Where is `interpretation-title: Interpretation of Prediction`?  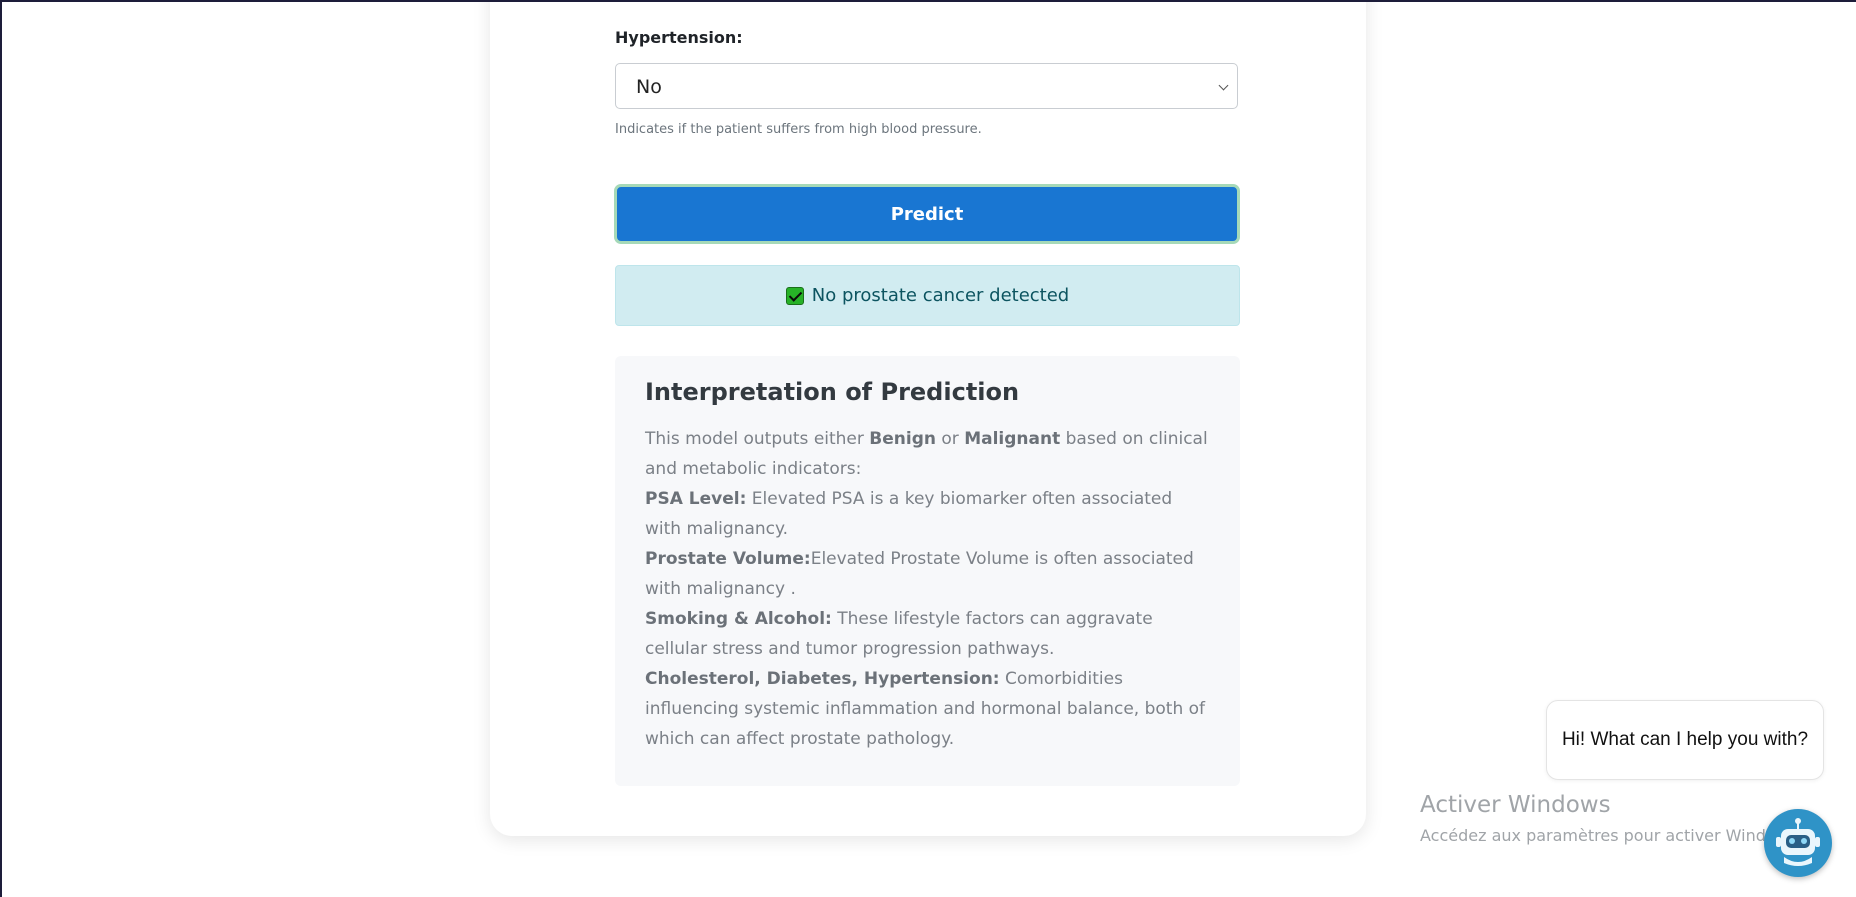 interpretation-title: Interpretation of Prediction is located at coordinates (832, 392).